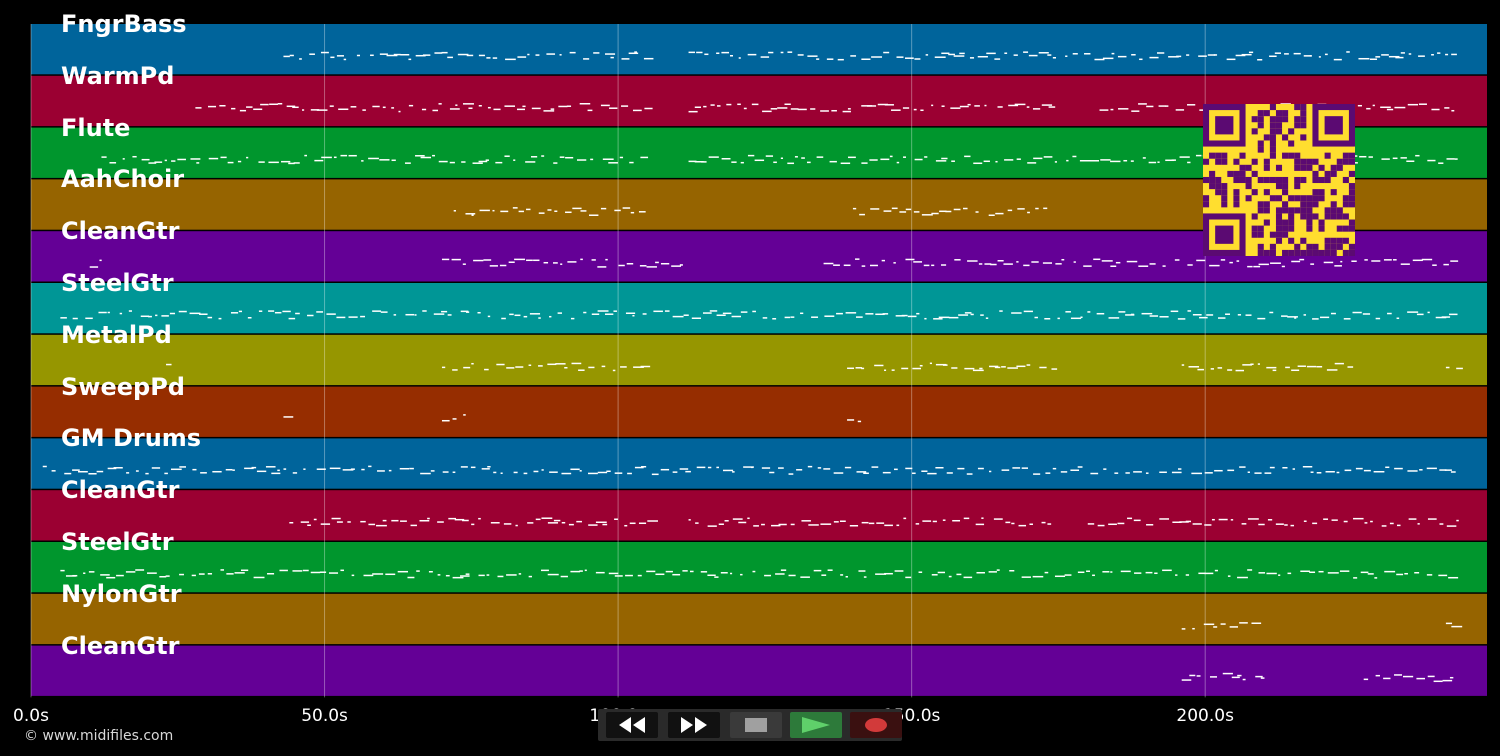 This screenshot has width=1500, height=756. Describe the element at coordinates (876, 725) in the screenshot. I see `record-button` at that location.